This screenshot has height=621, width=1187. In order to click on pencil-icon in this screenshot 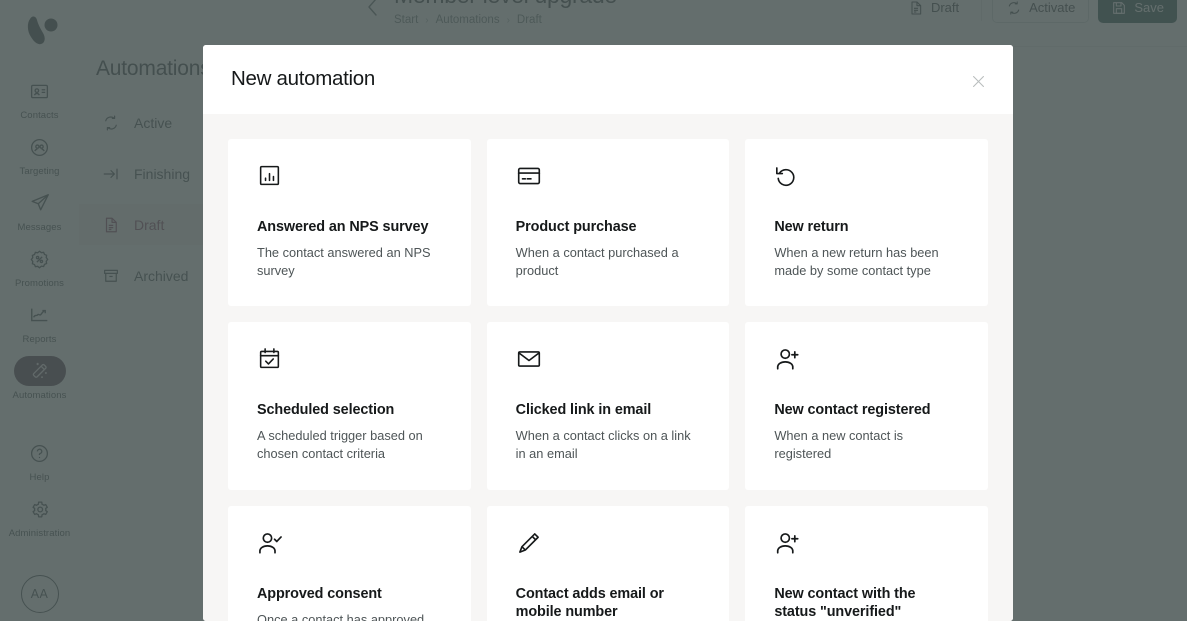, I will do `click(608, 545)`.